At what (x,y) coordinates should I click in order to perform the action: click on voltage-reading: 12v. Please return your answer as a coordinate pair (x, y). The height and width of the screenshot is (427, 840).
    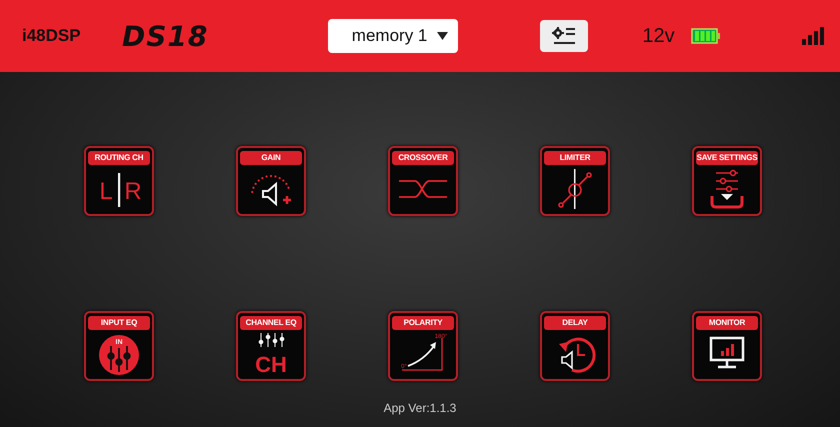
    Looking at the image, I should click on (658, 36).